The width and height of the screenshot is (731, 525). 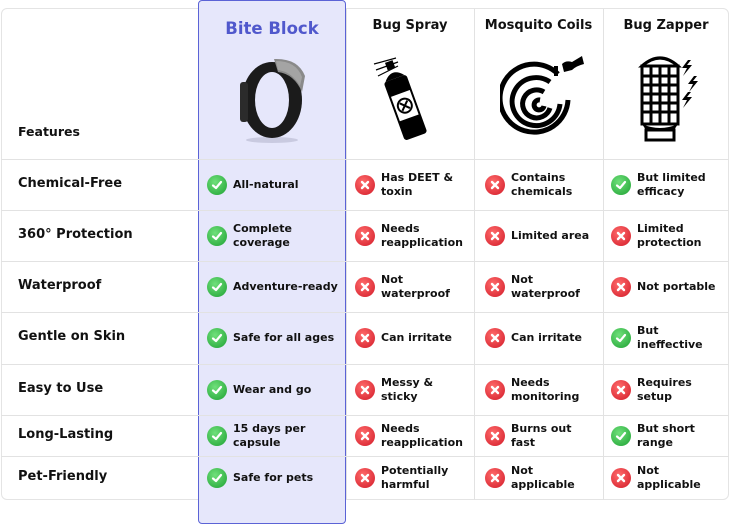 What do you see at coordinates (272, 100) in the screenshot?
I see `wristband-image` at bounding box center [272, 100].